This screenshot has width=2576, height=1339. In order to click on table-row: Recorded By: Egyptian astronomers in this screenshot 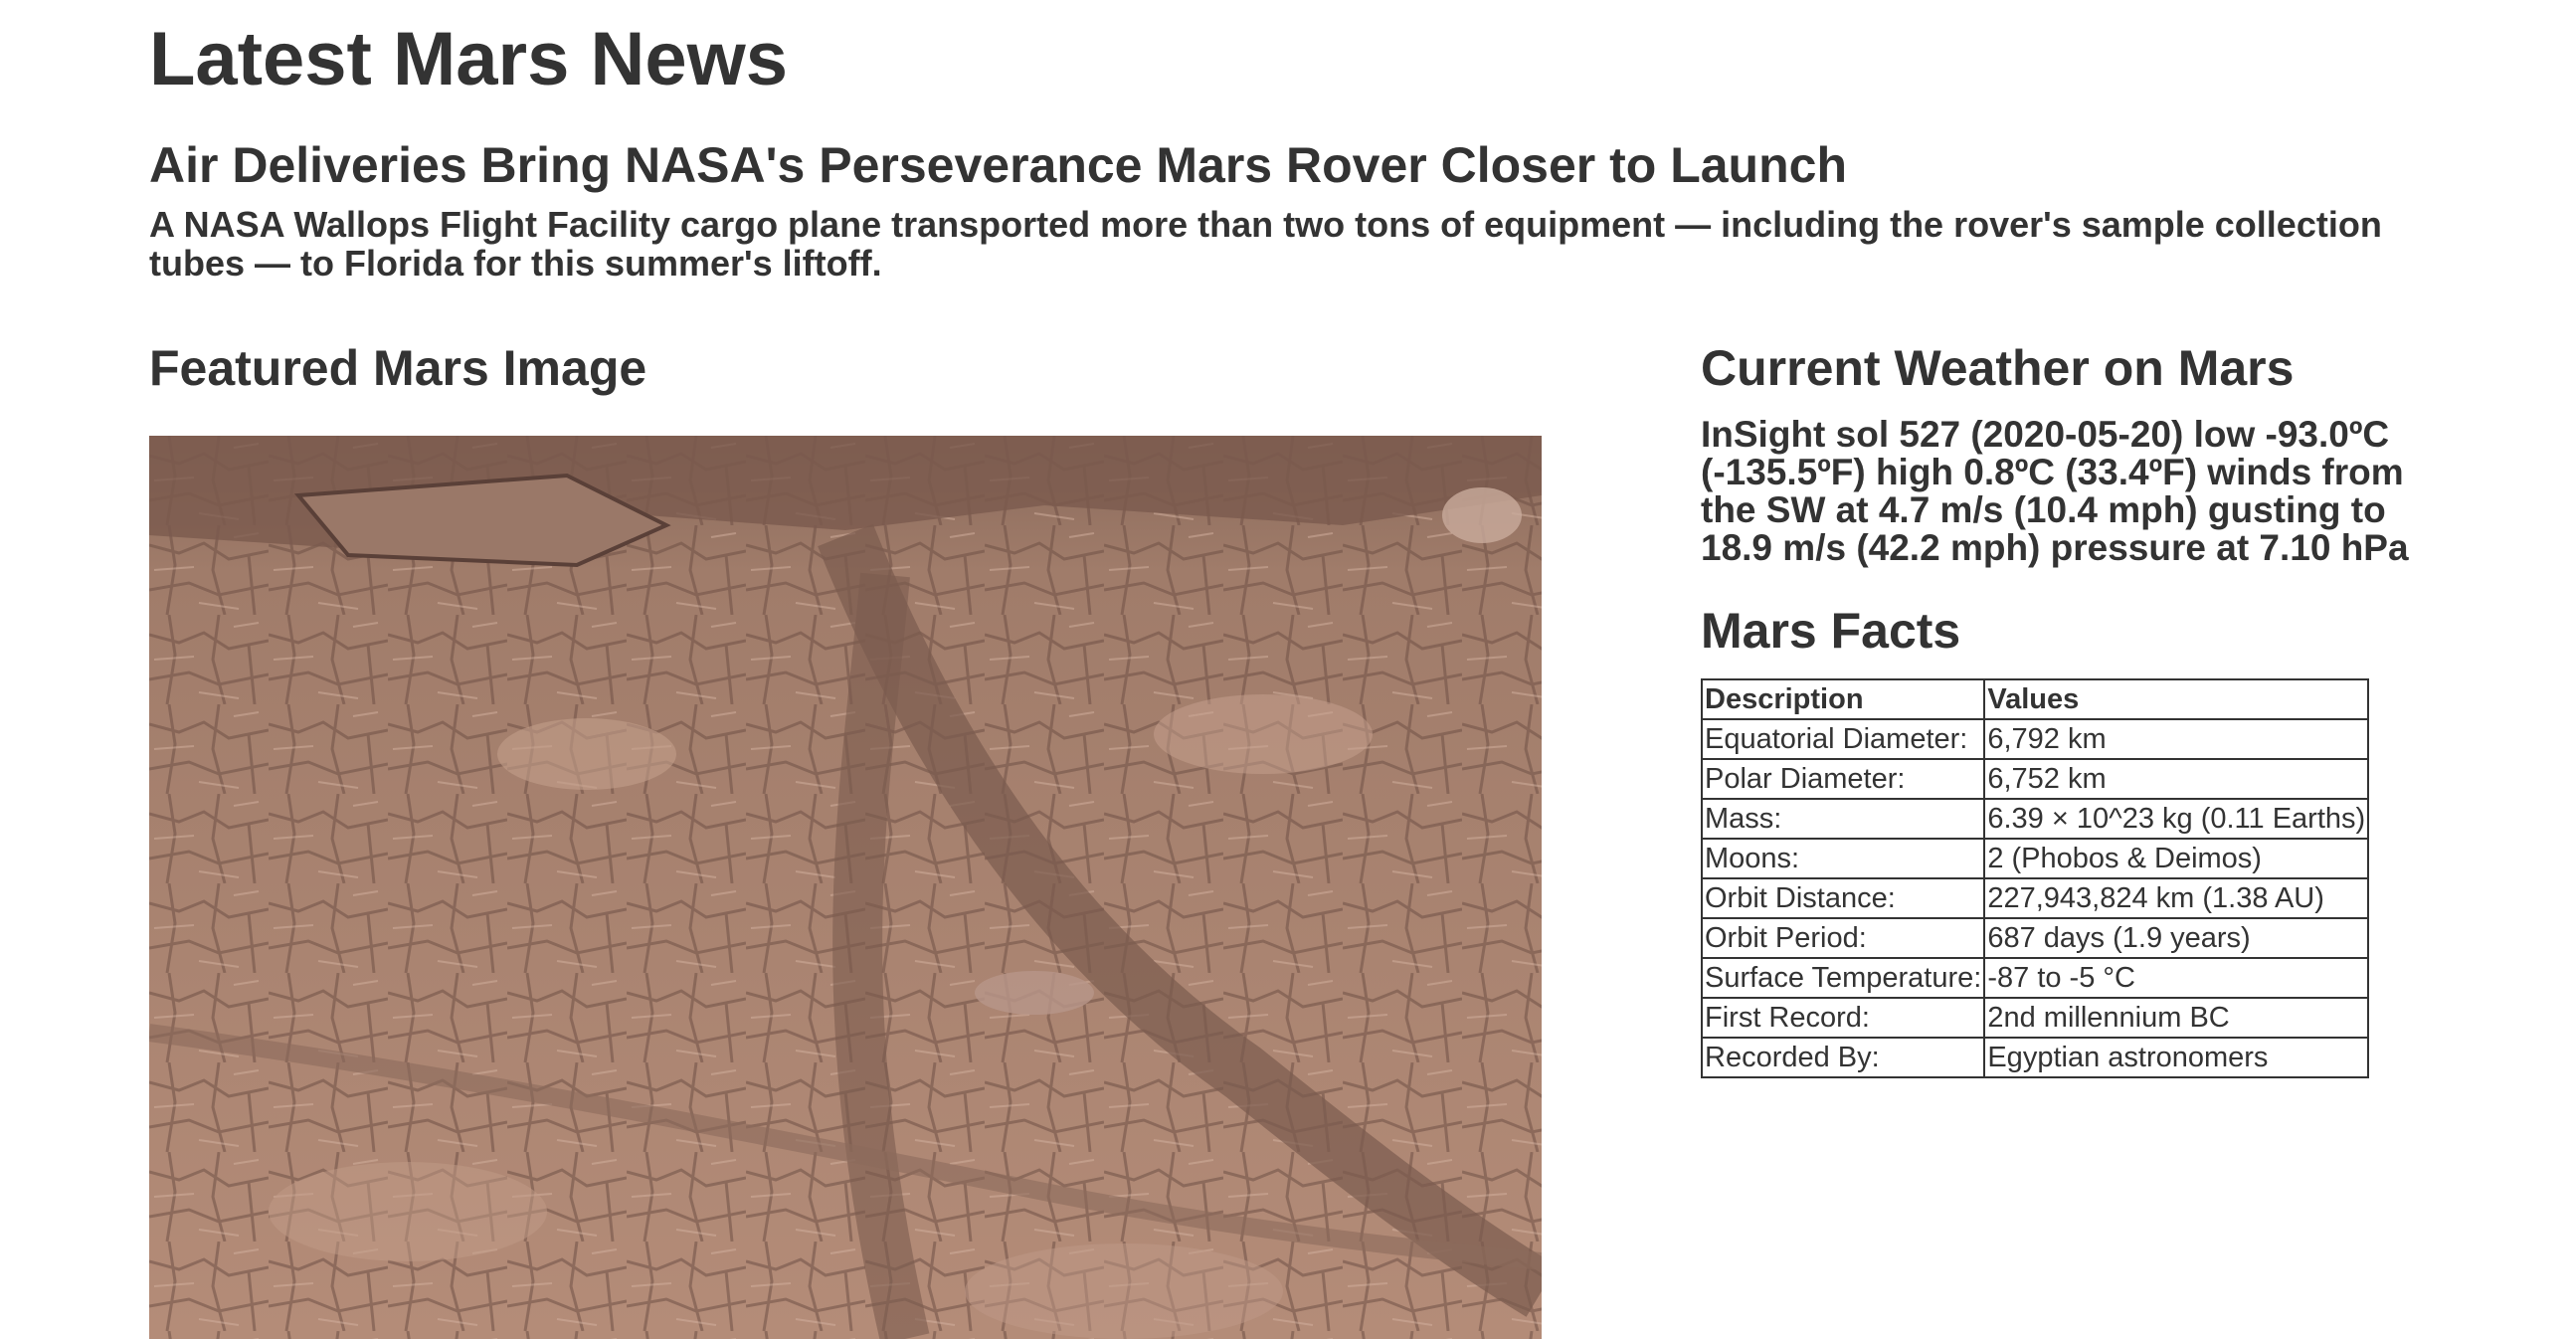, I will do `click(2035, 1057)`.